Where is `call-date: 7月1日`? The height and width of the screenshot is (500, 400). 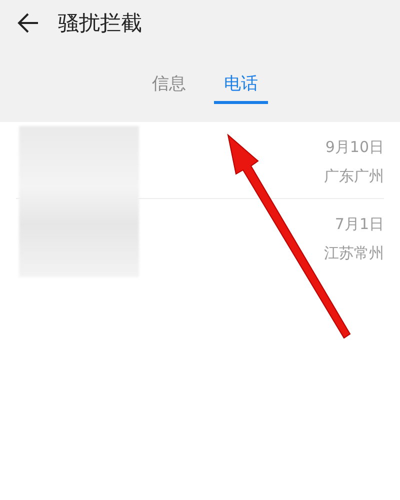 call-date: 7月1日 is located at coordinates (359, 224).